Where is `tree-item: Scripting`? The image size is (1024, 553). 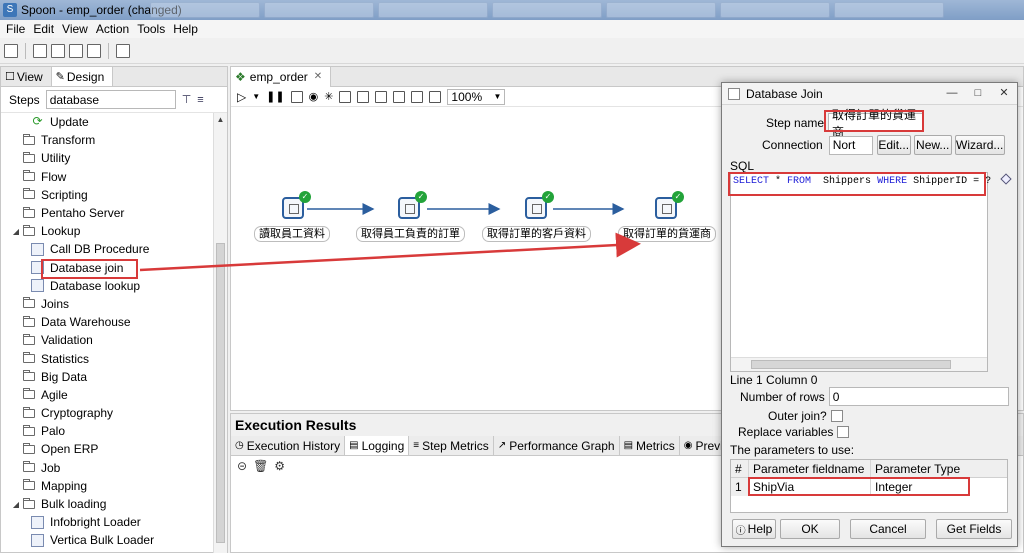
tree-item: Scripting is located at coordinates (107, 195).